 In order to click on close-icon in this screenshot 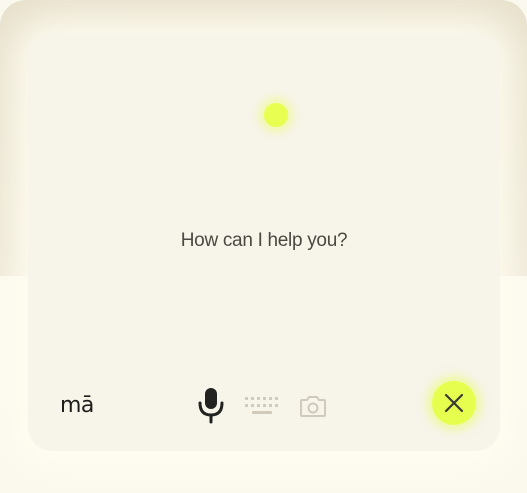, I will do `click(454, 403)`.